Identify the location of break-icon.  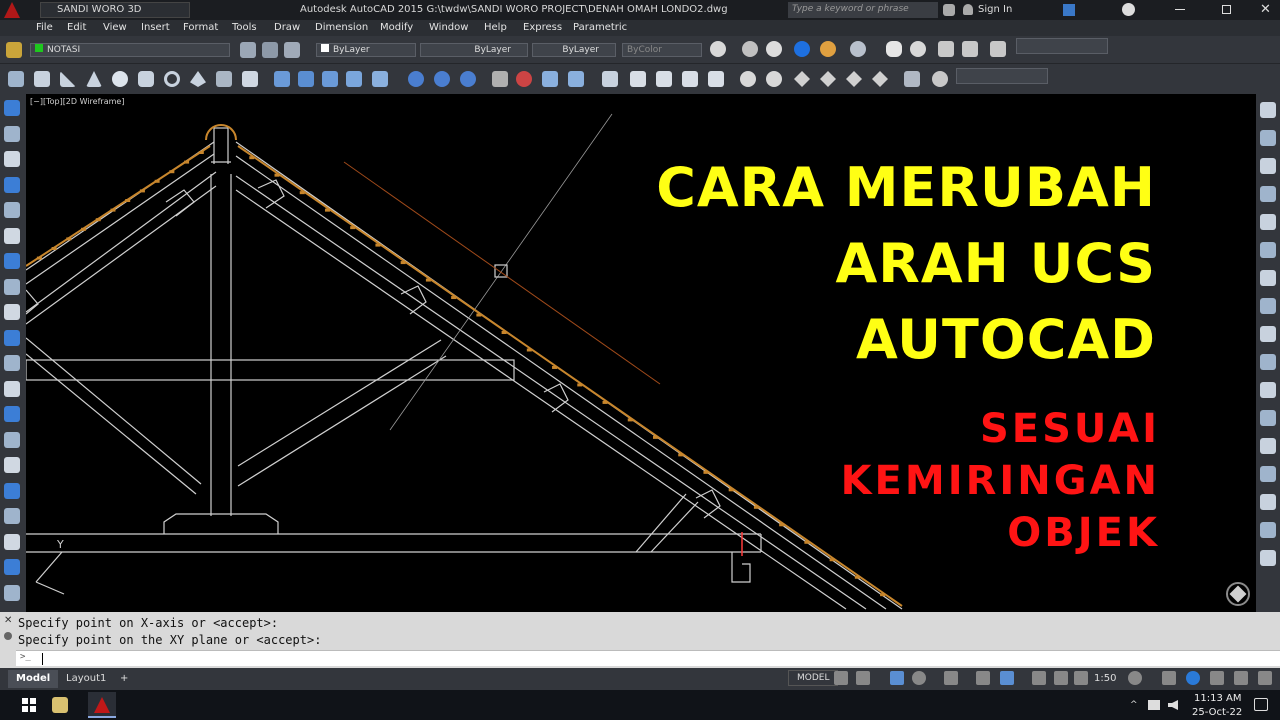
(1268, 446).